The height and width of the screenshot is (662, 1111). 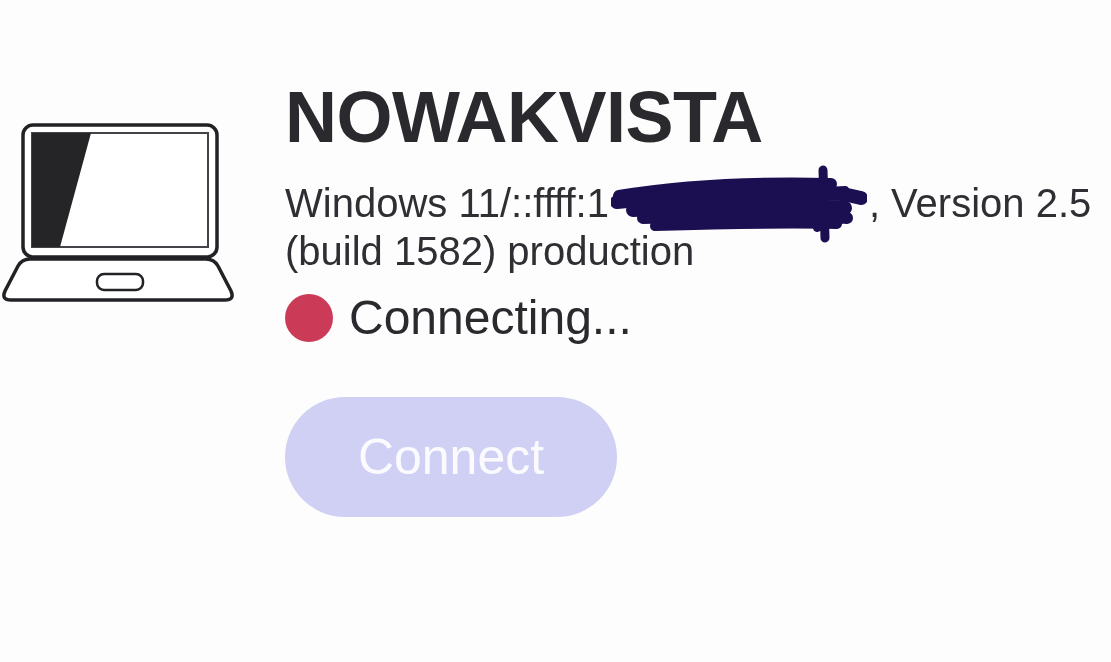 What do you see at coordinates (118, 212) in the screenshot?
I see `laptop-icon` at bounding box center [118, 212].